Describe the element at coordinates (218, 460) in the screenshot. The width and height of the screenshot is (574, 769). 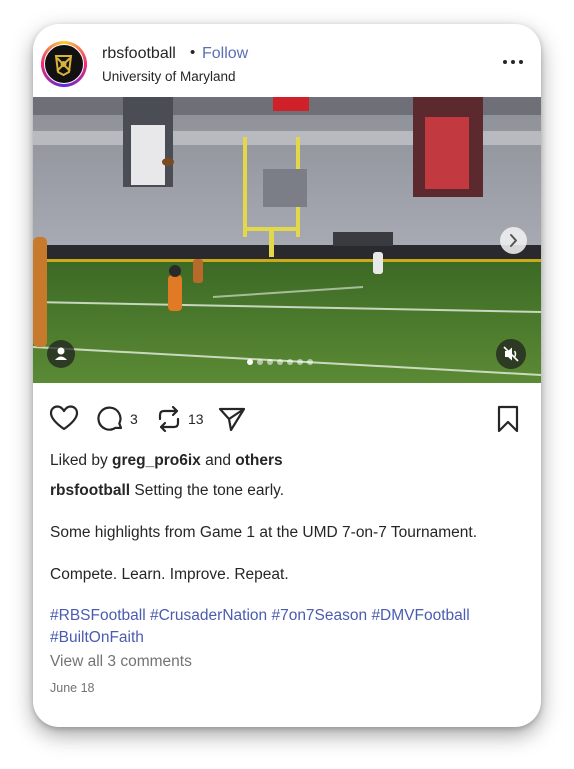
I see `likes-and: and` at that location.